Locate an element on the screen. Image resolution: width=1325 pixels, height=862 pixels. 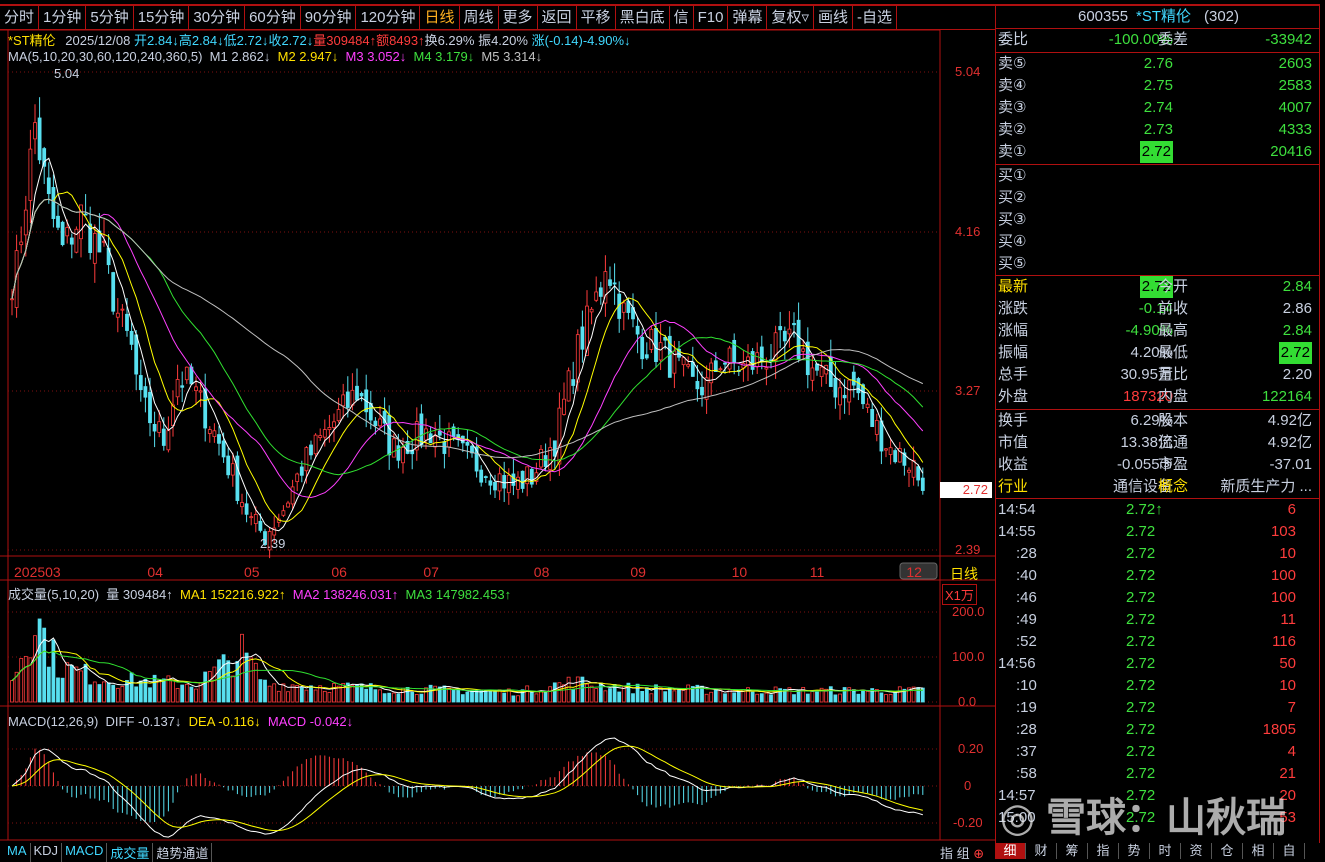
indicator-tab: KDJ is located at coordinates (47, 852).